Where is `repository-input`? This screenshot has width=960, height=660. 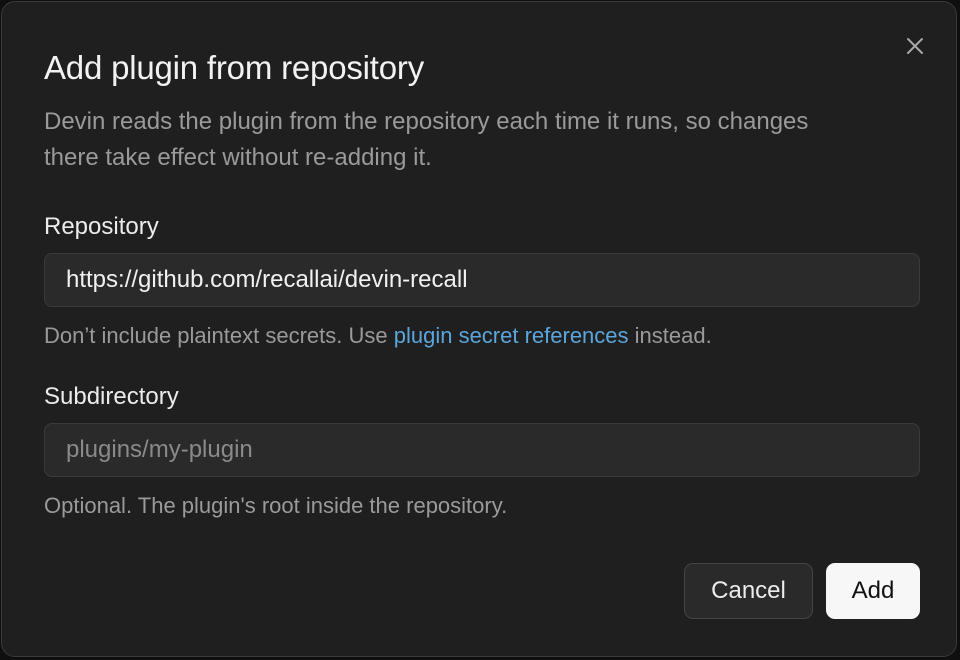 repository-input is located at coordinates (482, 280).